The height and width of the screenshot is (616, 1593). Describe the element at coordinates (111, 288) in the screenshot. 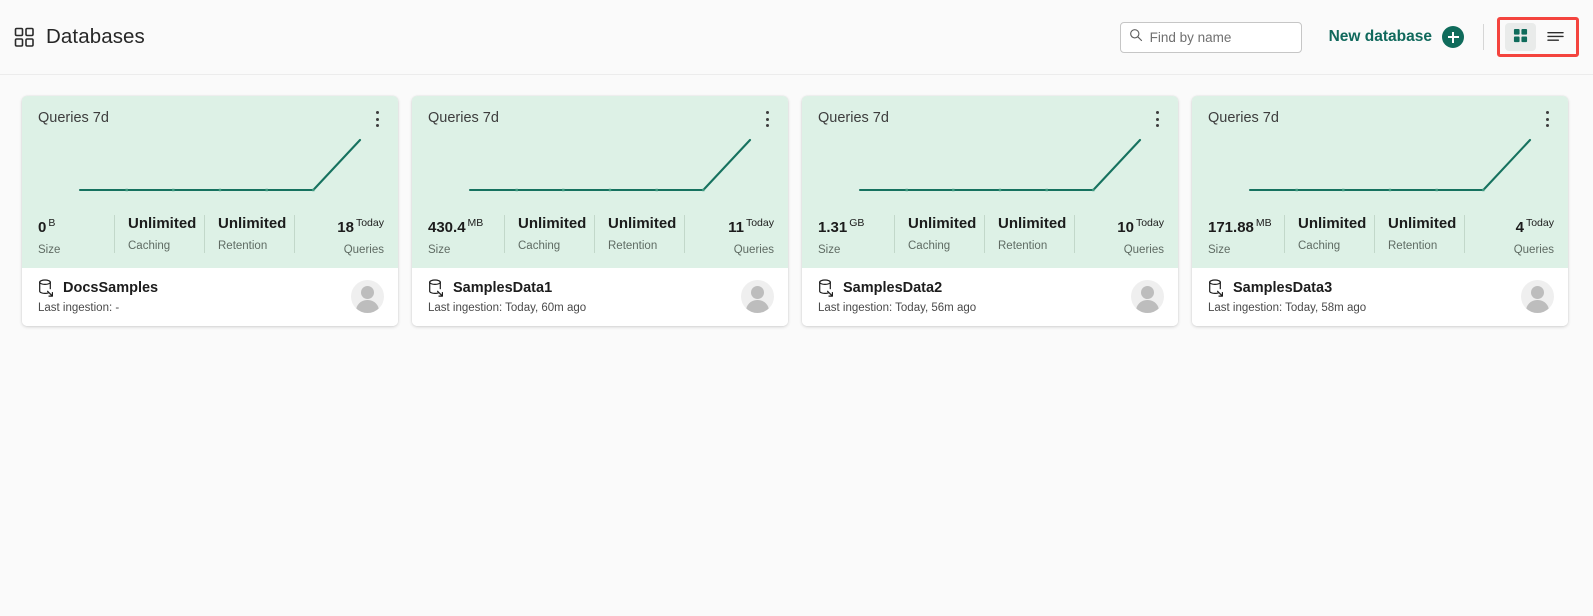

I see `database-name: DocsSamples` at that location.